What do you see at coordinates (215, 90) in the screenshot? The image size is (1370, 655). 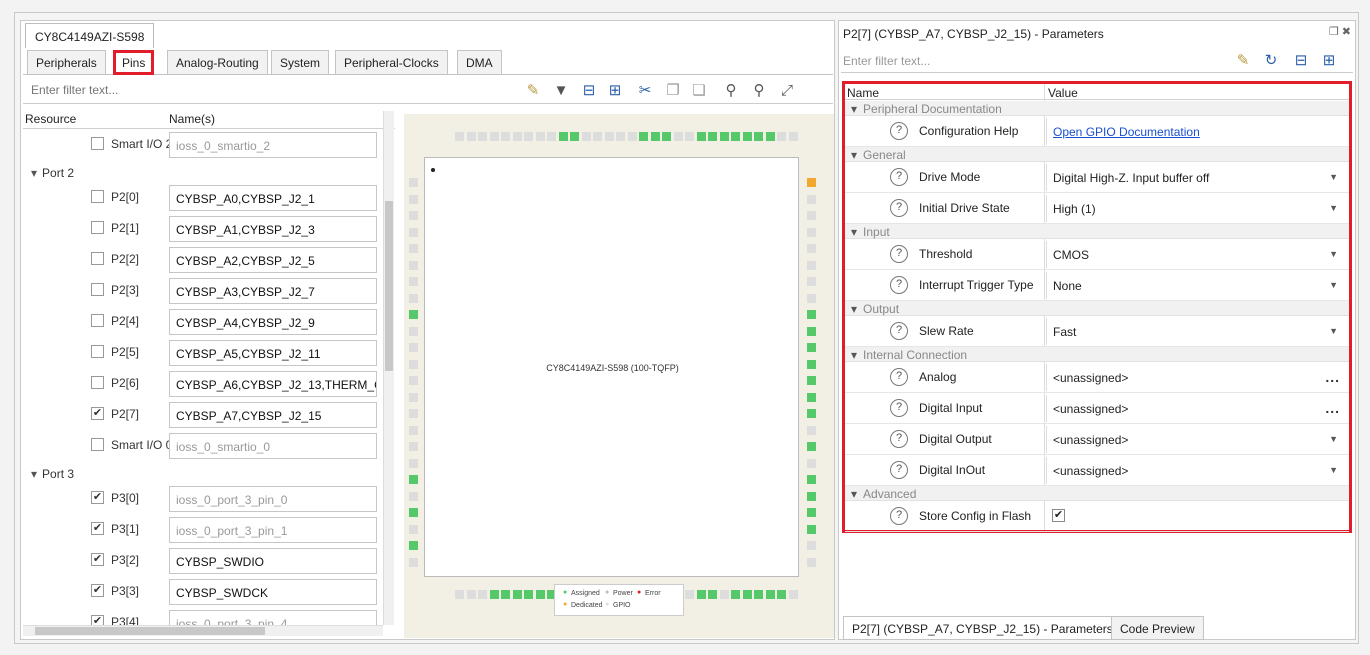 I see `filter-input` at bounding box center [215, 90].